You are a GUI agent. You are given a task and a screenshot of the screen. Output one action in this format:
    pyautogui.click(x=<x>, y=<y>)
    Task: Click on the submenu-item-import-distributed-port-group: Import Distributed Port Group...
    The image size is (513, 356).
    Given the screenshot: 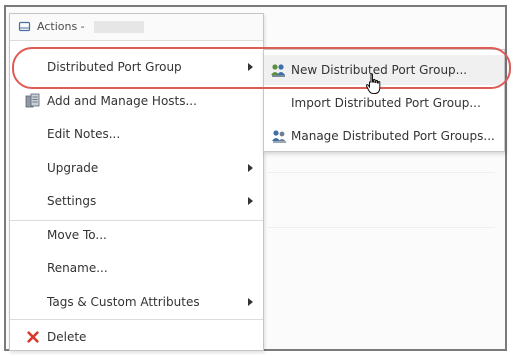 What is the action you would take?
    pyautogui.click(x=384, y=103)
    